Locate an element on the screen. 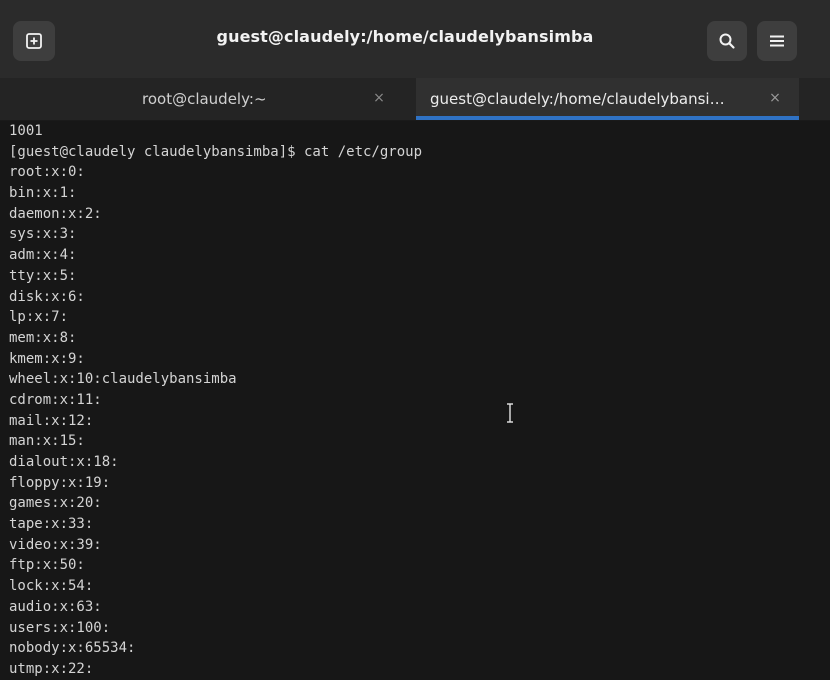 The height and width of the screenshot is (680, 830). main-menu-button is located at coordinates (777, 41).